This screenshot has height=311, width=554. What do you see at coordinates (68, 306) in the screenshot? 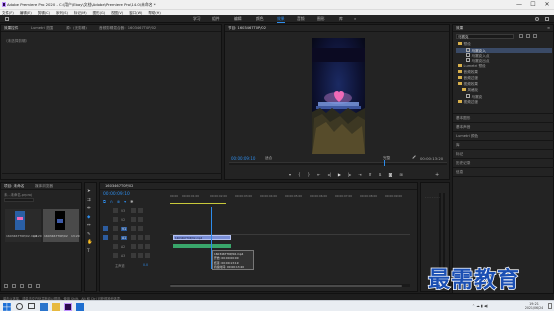
I see `premiere-taskbar-icon` at bounding box center [68, 306].